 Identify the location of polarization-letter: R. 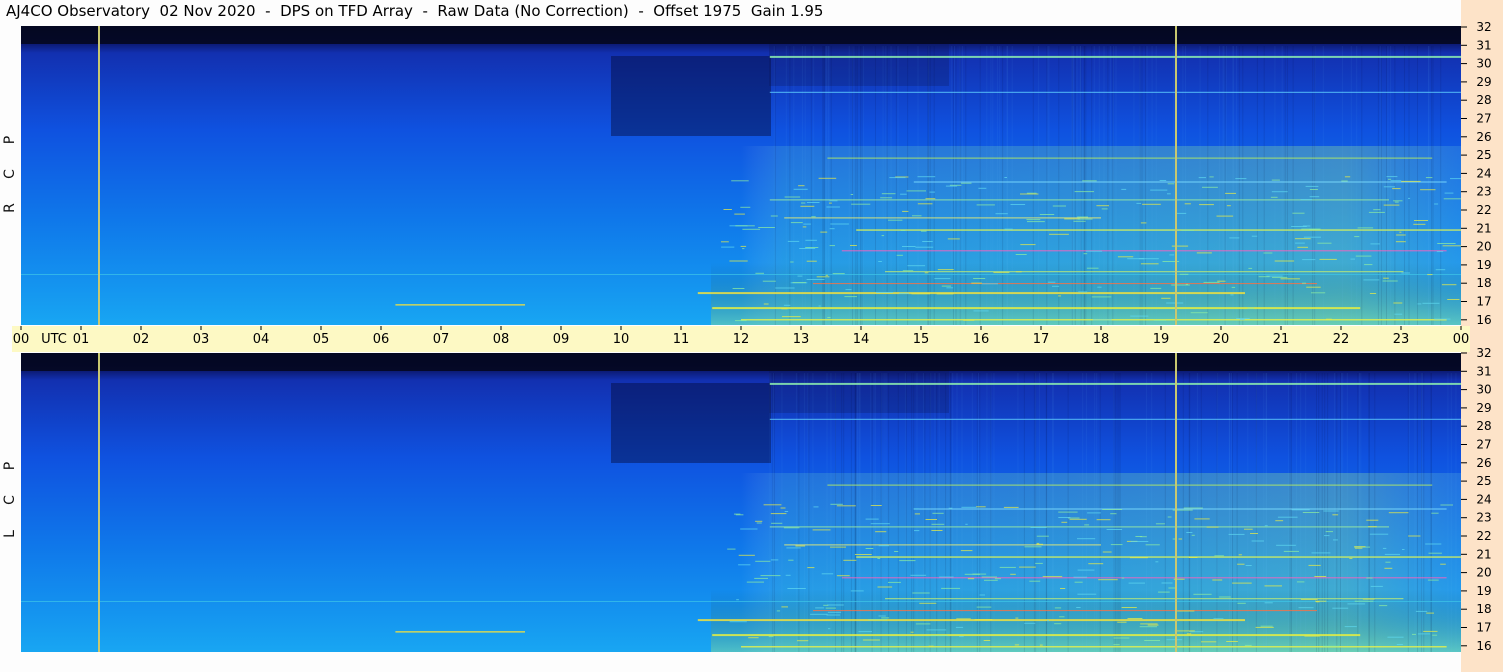
(10, 208).